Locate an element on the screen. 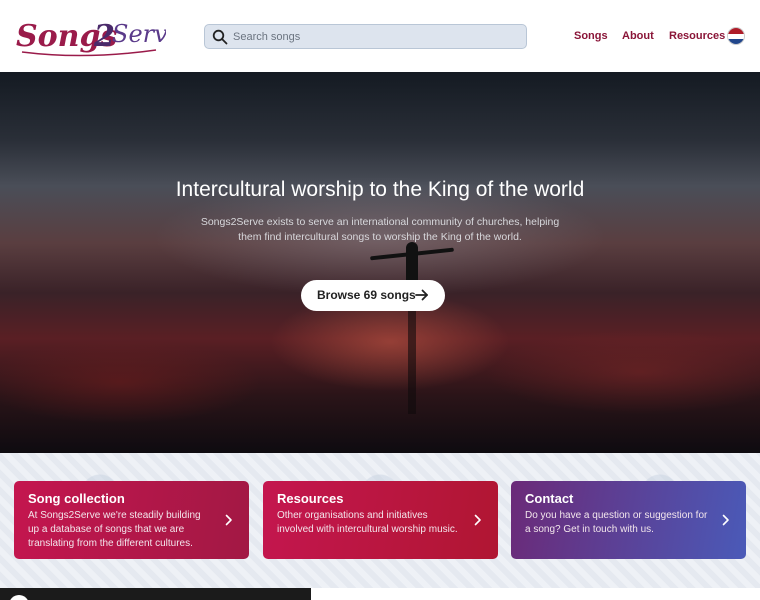  nav-songs: Songs is located at coordinates (591, 36).